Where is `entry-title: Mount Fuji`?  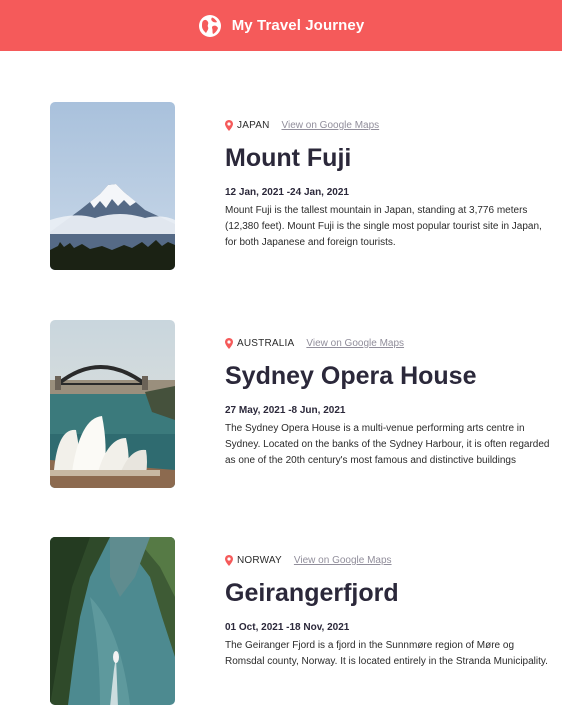
entry-title: Mount Fuji is located at coordinates (288, 158).